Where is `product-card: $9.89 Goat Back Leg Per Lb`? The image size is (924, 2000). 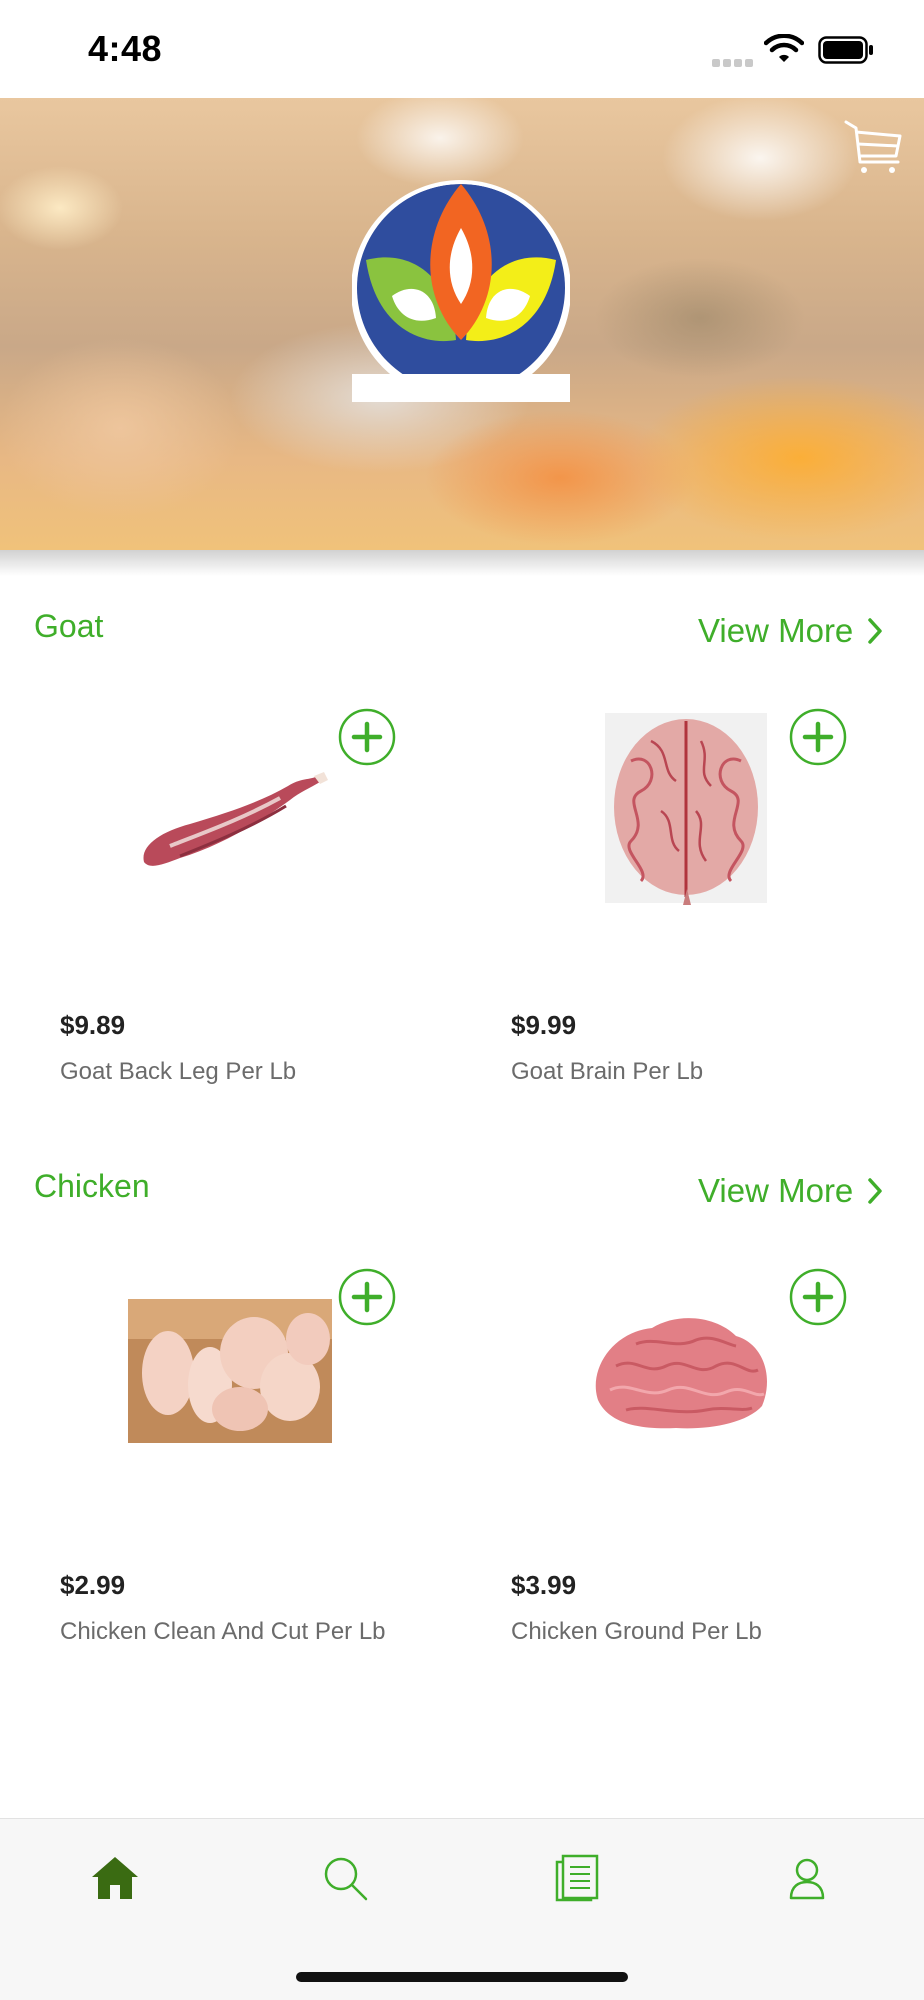
product-card: $9.89 Goat Back Leg Per Lb is located at coordinates (250, 916).